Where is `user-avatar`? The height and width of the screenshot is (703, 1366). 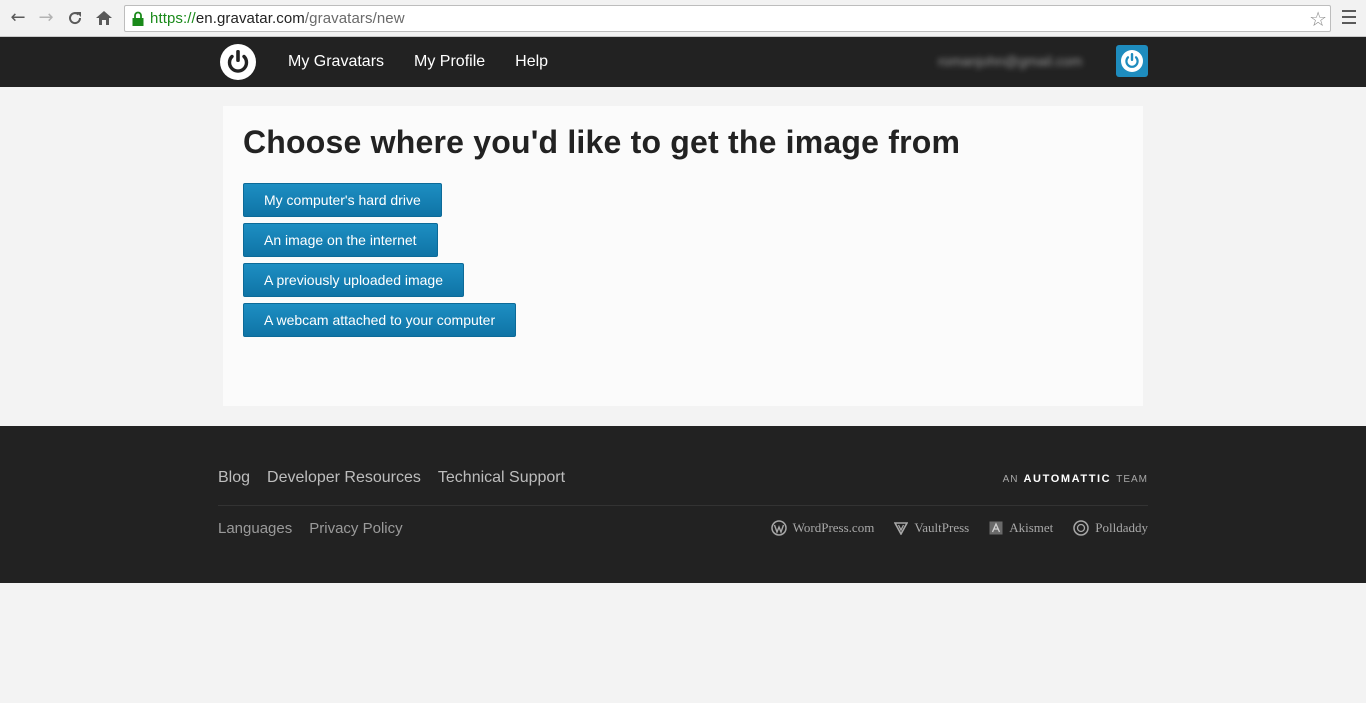 user-avatar is located at coordinates (1132, 61).